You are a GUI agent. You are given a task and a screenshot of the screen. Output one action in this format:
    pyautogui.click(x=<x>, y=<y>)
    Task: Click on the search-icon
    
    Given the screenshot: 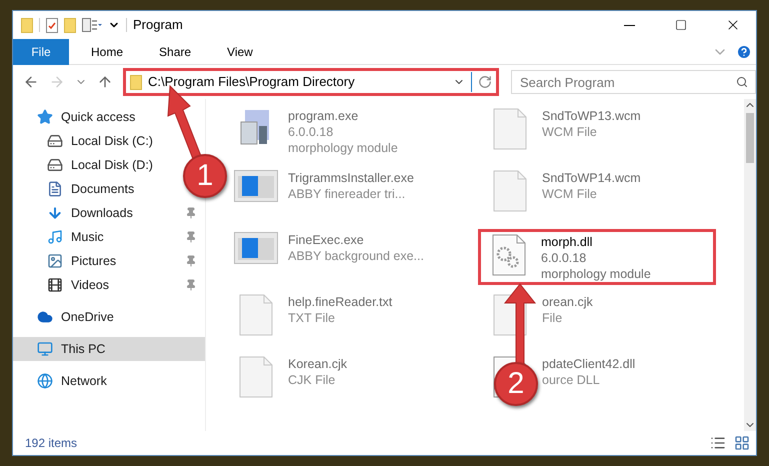 What is the action you would take?
    pyautogui.click(x=742, y=82)
    